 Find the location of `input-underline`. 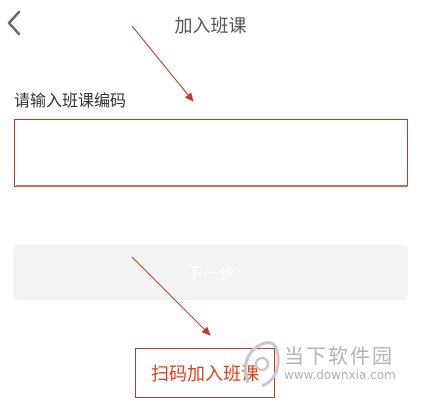

input-underline is located at coordinates (212, 186).